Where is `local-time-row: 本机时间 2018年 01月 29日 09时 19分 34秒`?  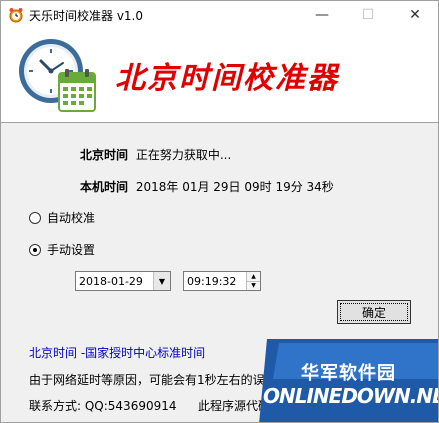
local-time-row: 本机时间 2018年 01月 29日 09时 19分 34秒 is located at coordinates (207, 186).